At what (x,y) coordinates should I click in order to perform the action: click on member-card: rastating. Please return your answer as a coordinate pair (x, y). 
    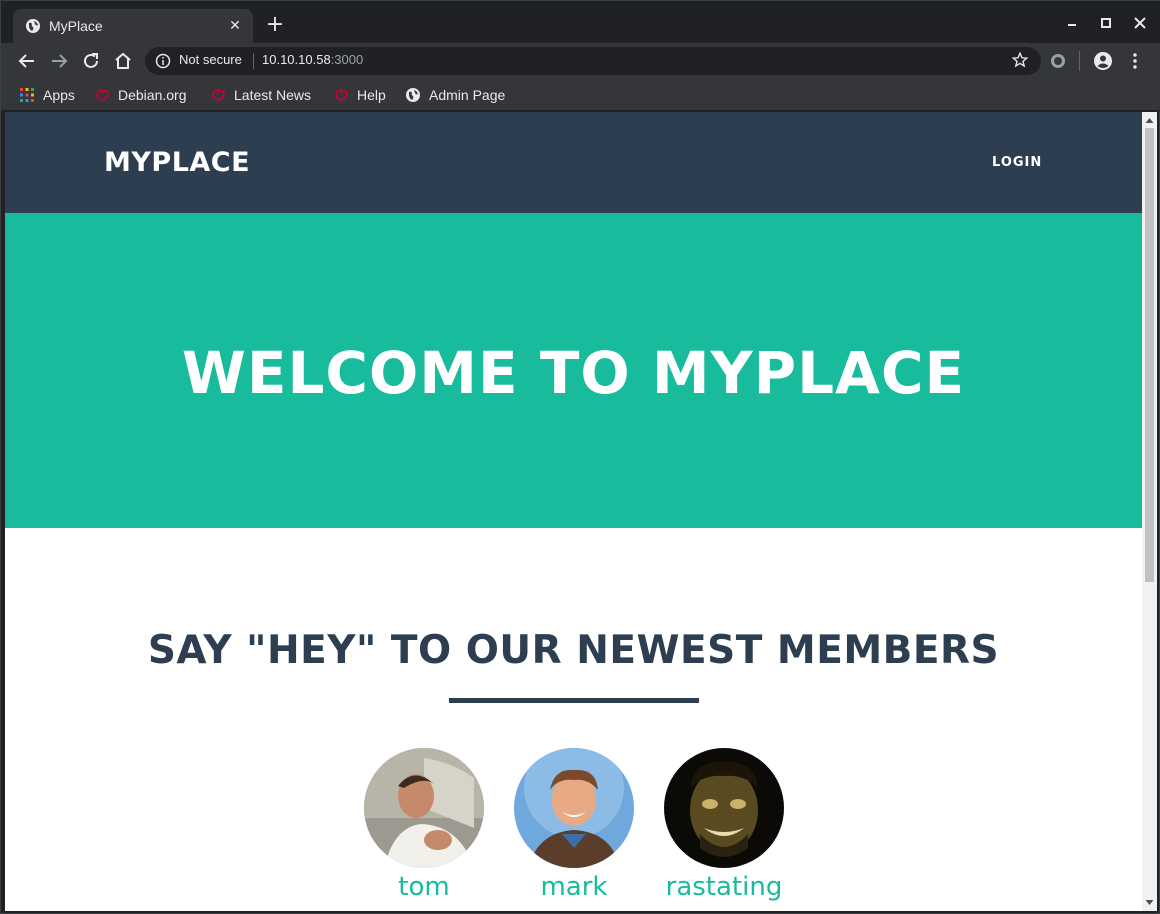
    Looking at the image, I should click on (724, 825).